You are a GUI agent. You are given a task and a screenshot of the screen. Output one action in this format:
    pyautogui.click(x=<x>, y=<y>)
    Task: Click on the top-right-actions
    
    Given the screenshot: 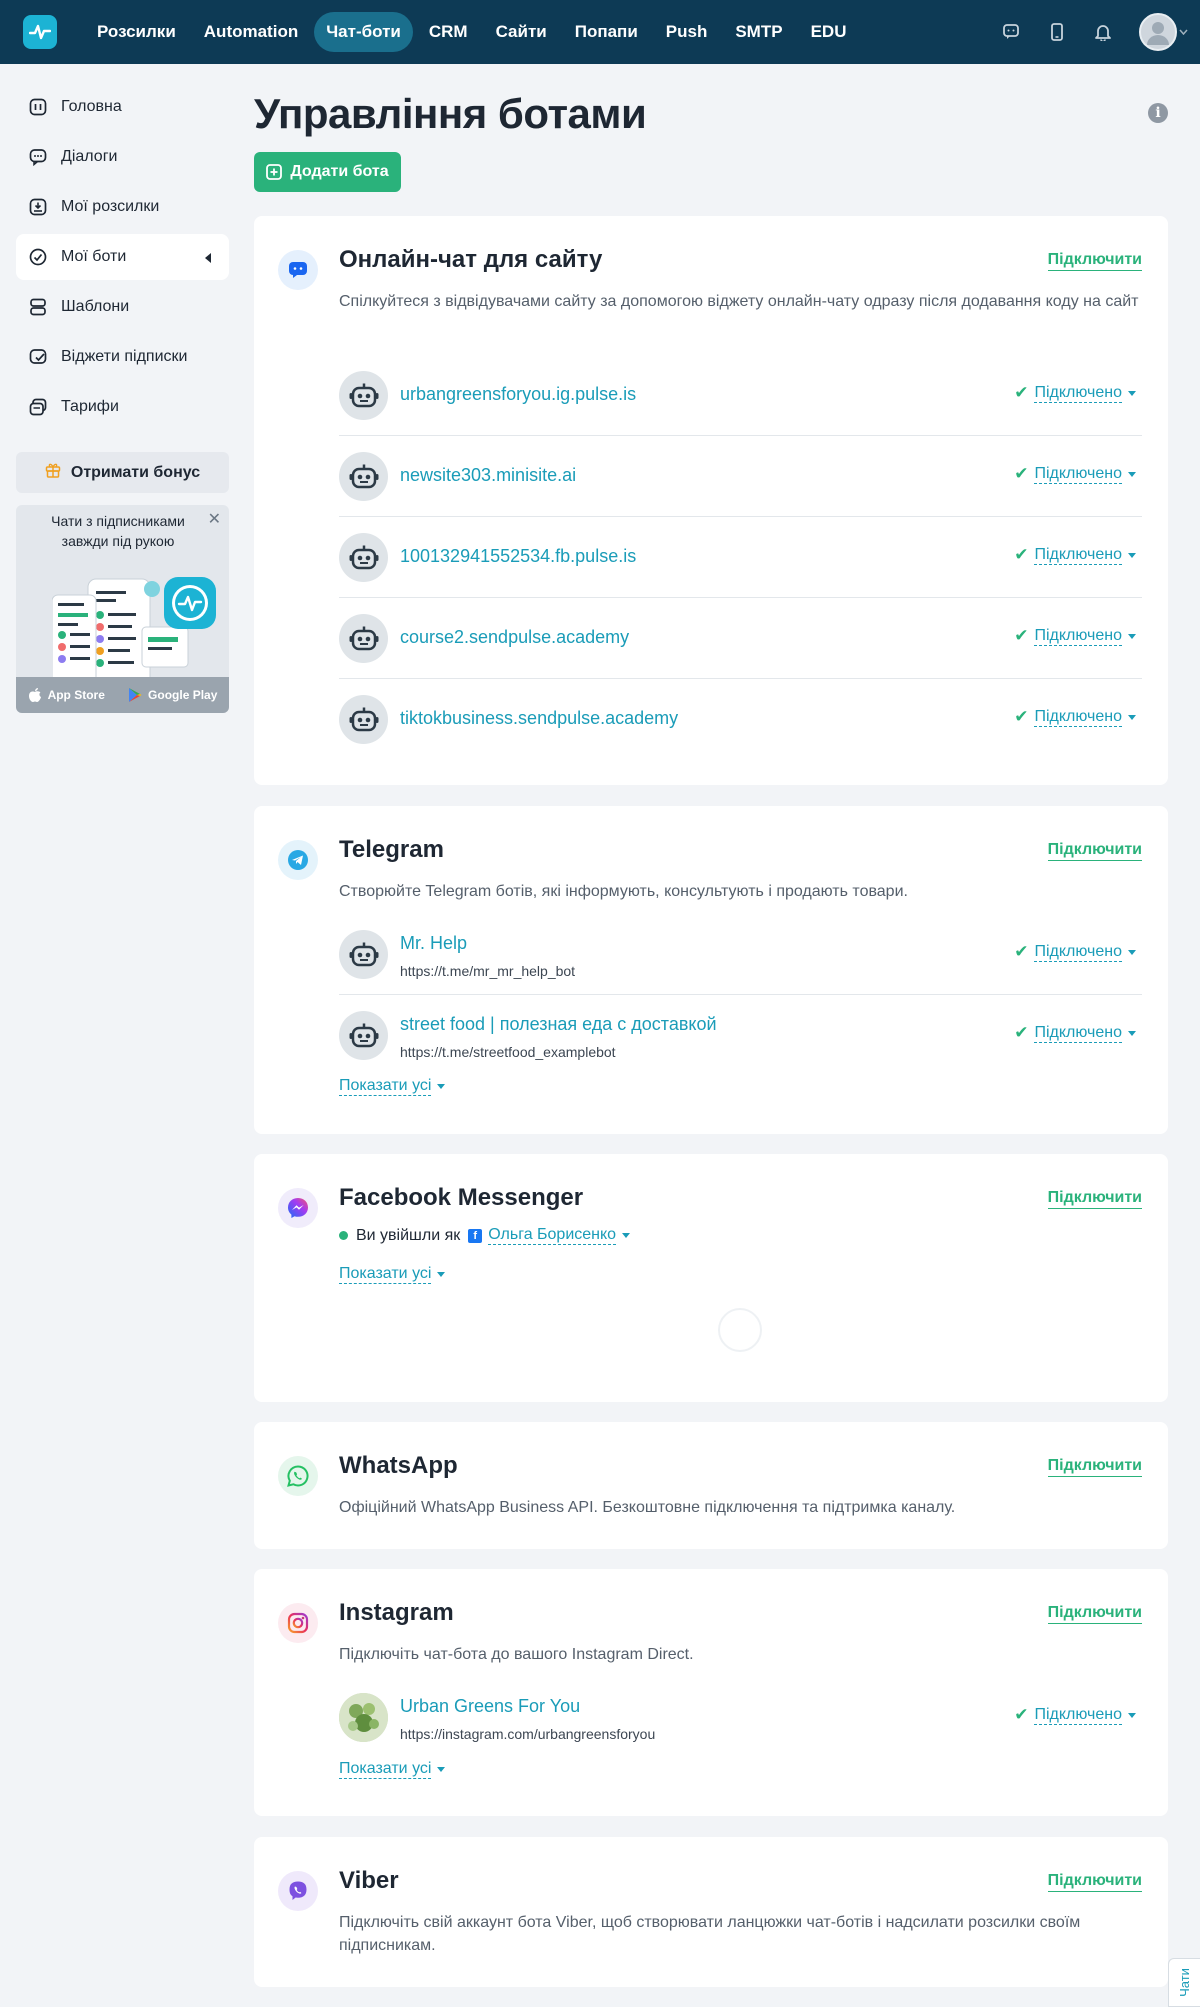 What is the action you would take?
    pyautogui.click(x=1094, y=32)
    